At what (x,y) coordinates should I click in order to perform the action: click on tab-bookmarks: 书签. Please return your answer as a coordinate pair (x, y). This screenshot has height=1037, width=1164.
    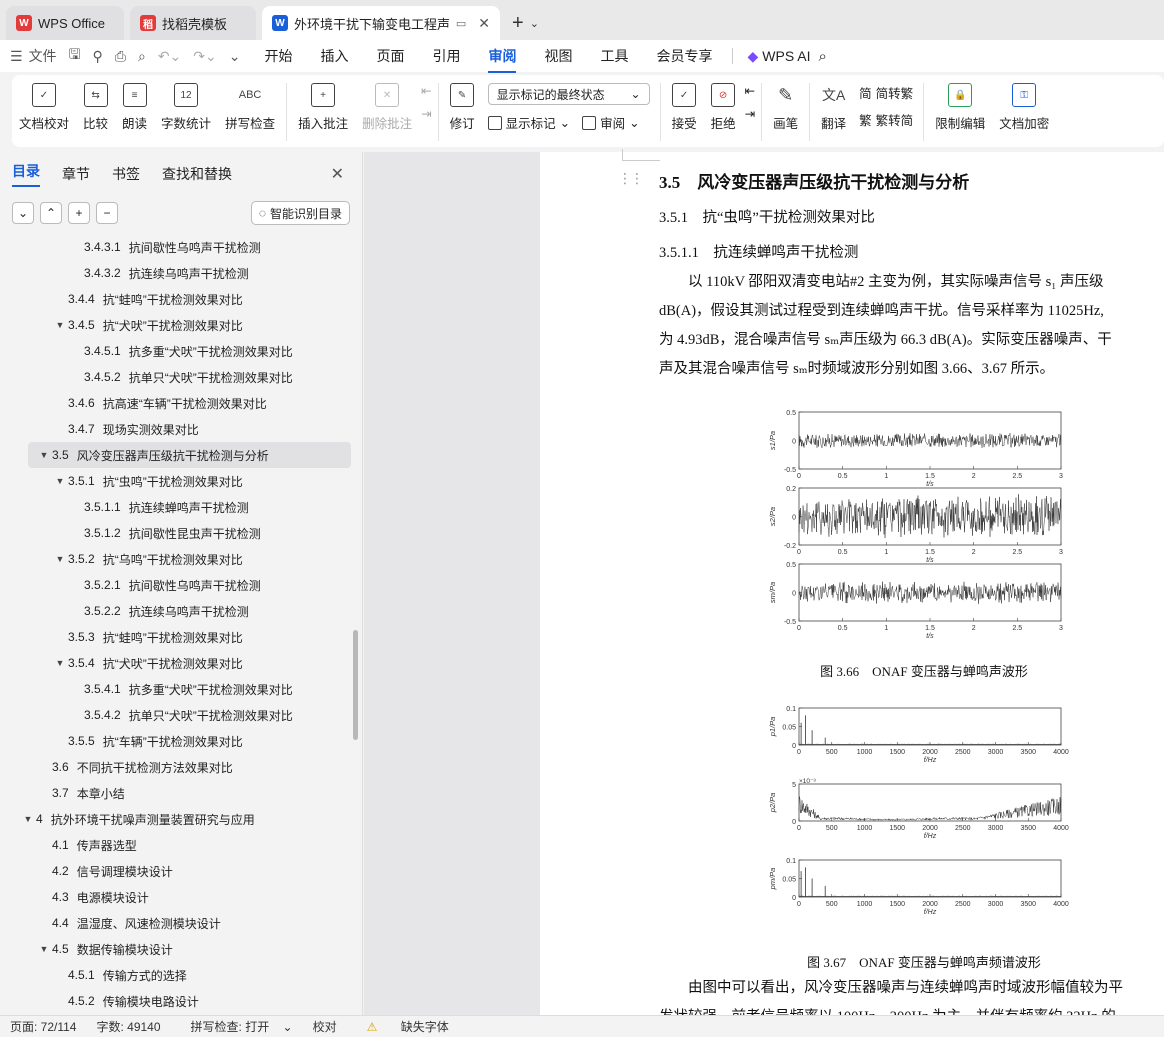
    Looking at the image, I should click on (126, 174).